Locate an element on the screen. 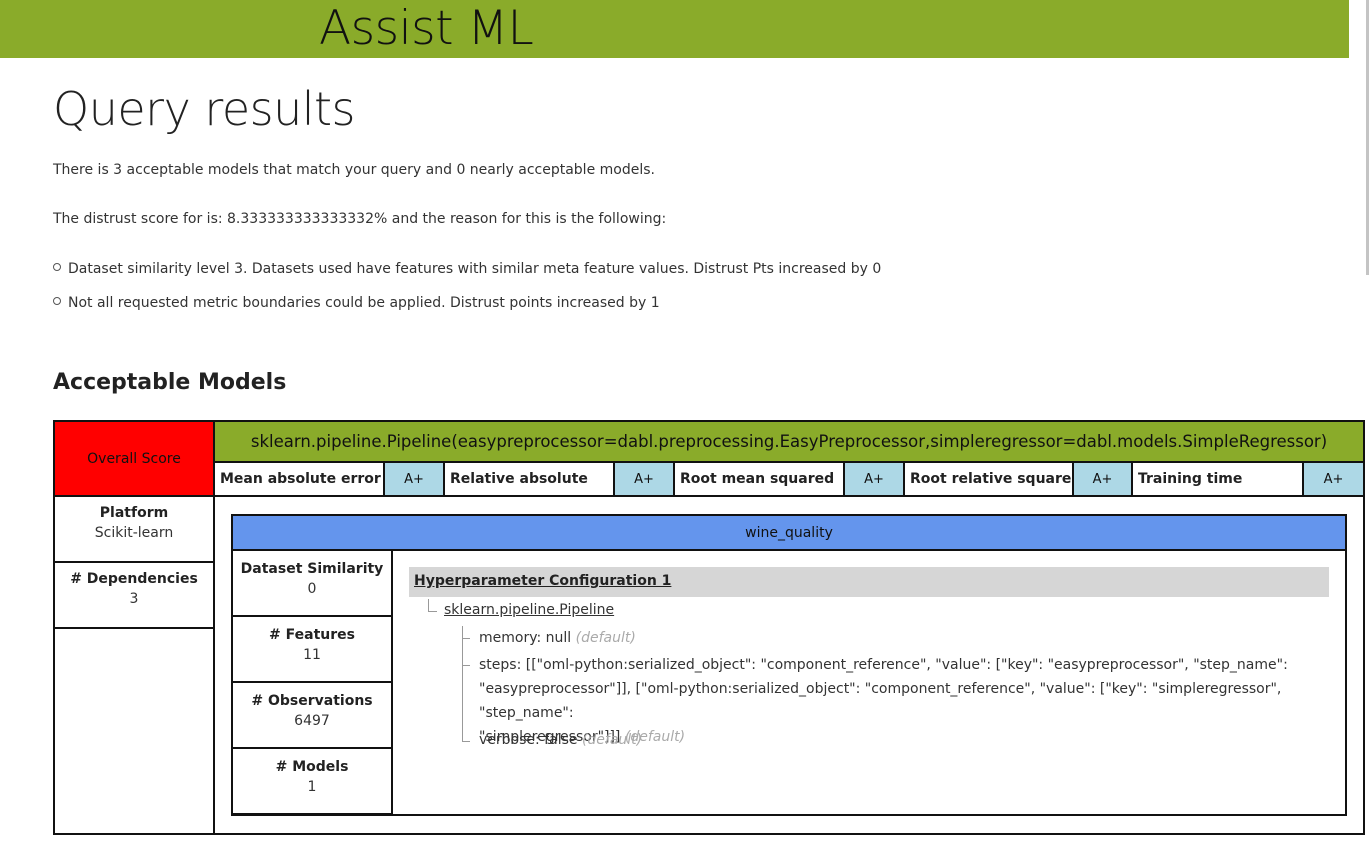  metric-label: Training time is located at coordinates (1217, 479).